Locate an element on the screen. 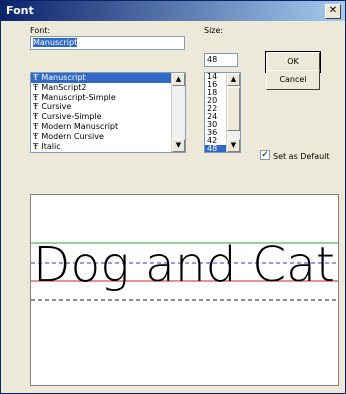  dialog-title: Font is located at coordinates (20, 10).